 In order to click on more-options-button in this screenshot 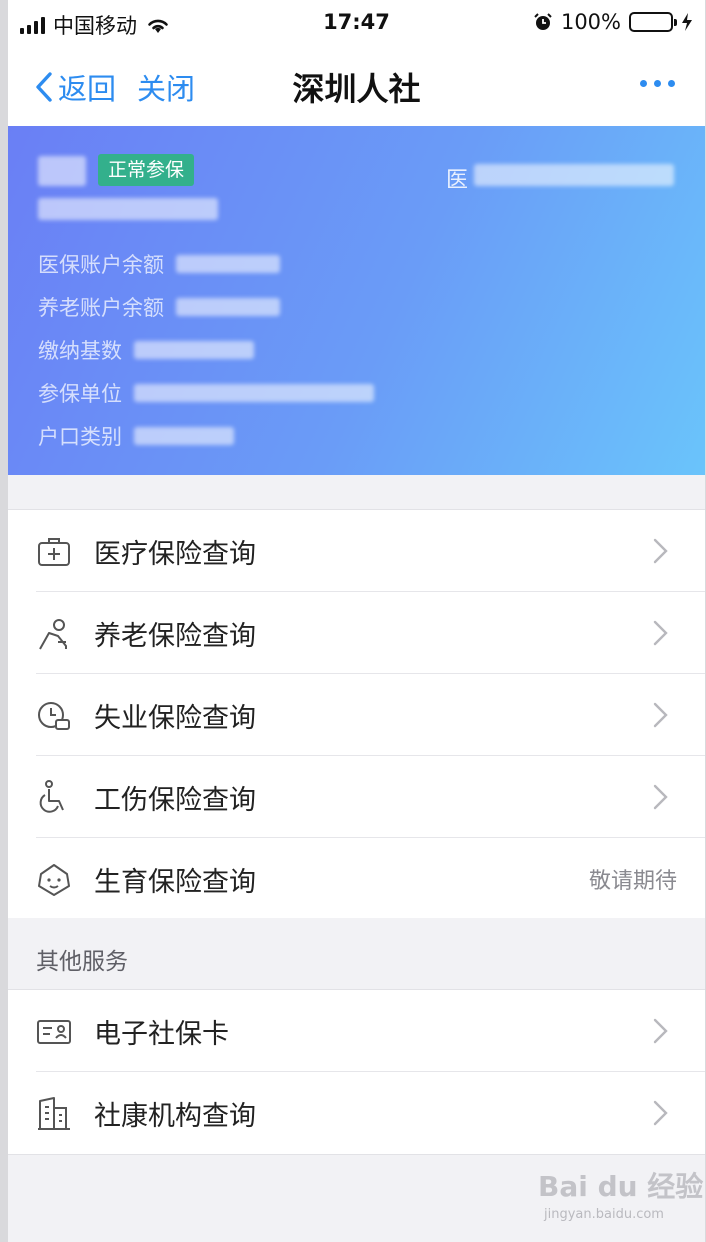, I will do `click(657, 83)`.